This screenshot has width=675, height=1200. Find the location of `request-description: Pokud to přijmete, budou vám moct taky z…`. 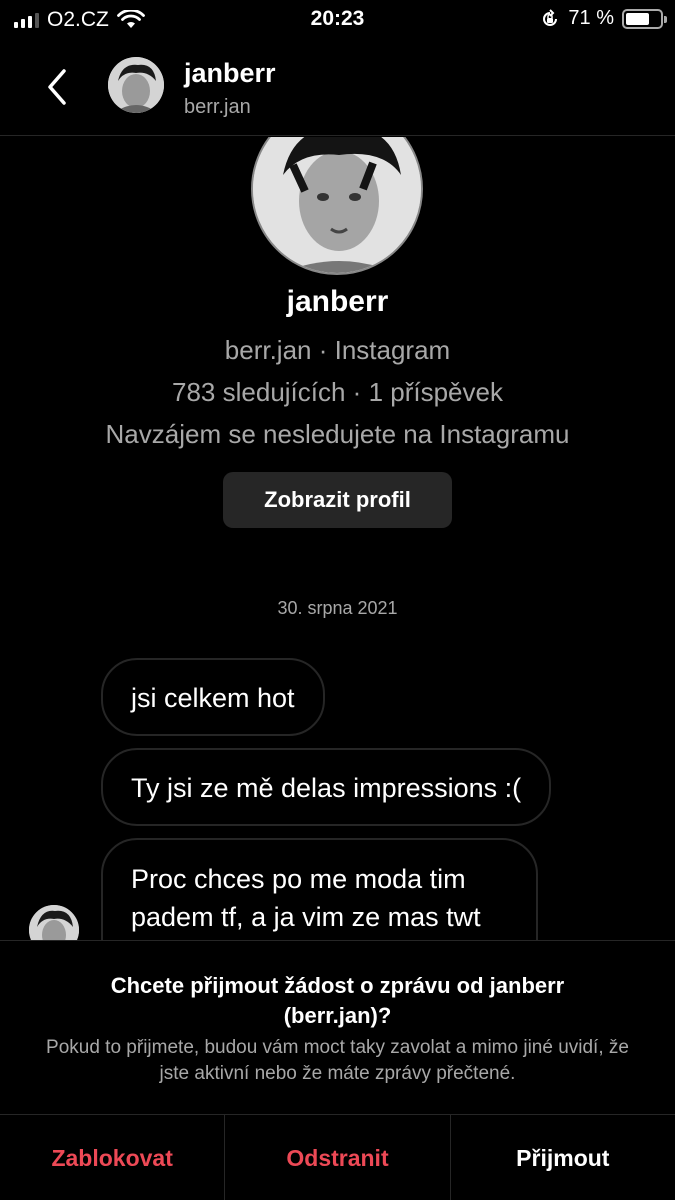

request-description: Pokud to přijmete, budou vám moct taky z… is located at coordinates (337, 1060).